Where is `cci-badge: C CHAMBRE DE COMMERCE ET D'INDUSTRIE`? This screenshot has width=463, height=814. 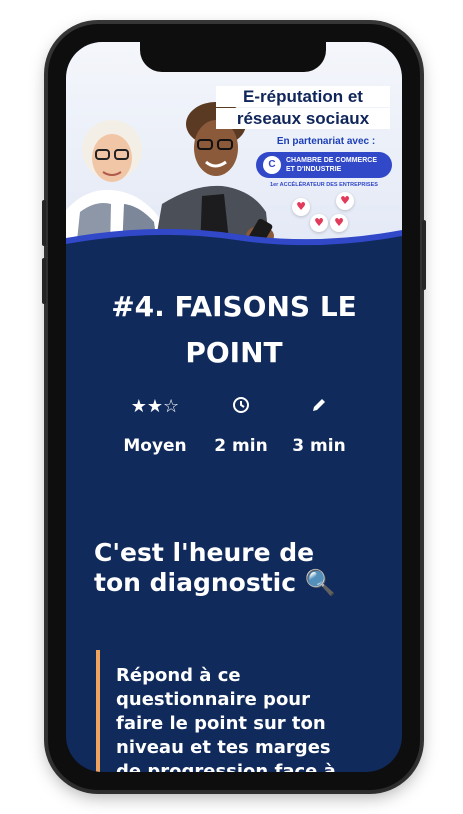
cci-badge: C CHAMBRE DE COMMERCE ET D'INDUSTRIE is located at coordinates (324, 165).